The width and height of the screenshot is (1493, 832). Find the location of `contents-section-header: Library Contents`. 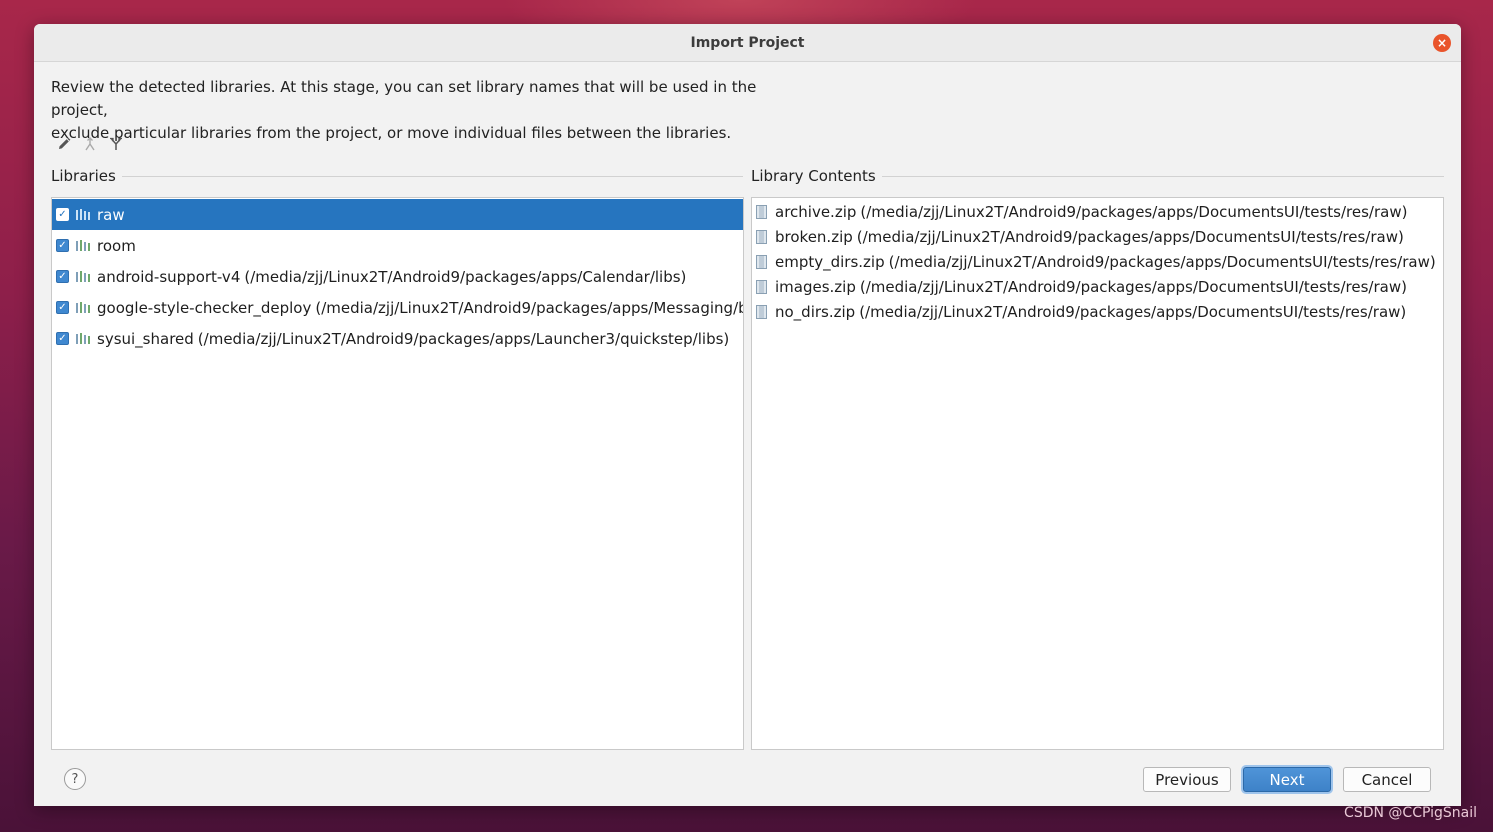

contents-section-header: Library Contents is located at coordinates (1097, 176).